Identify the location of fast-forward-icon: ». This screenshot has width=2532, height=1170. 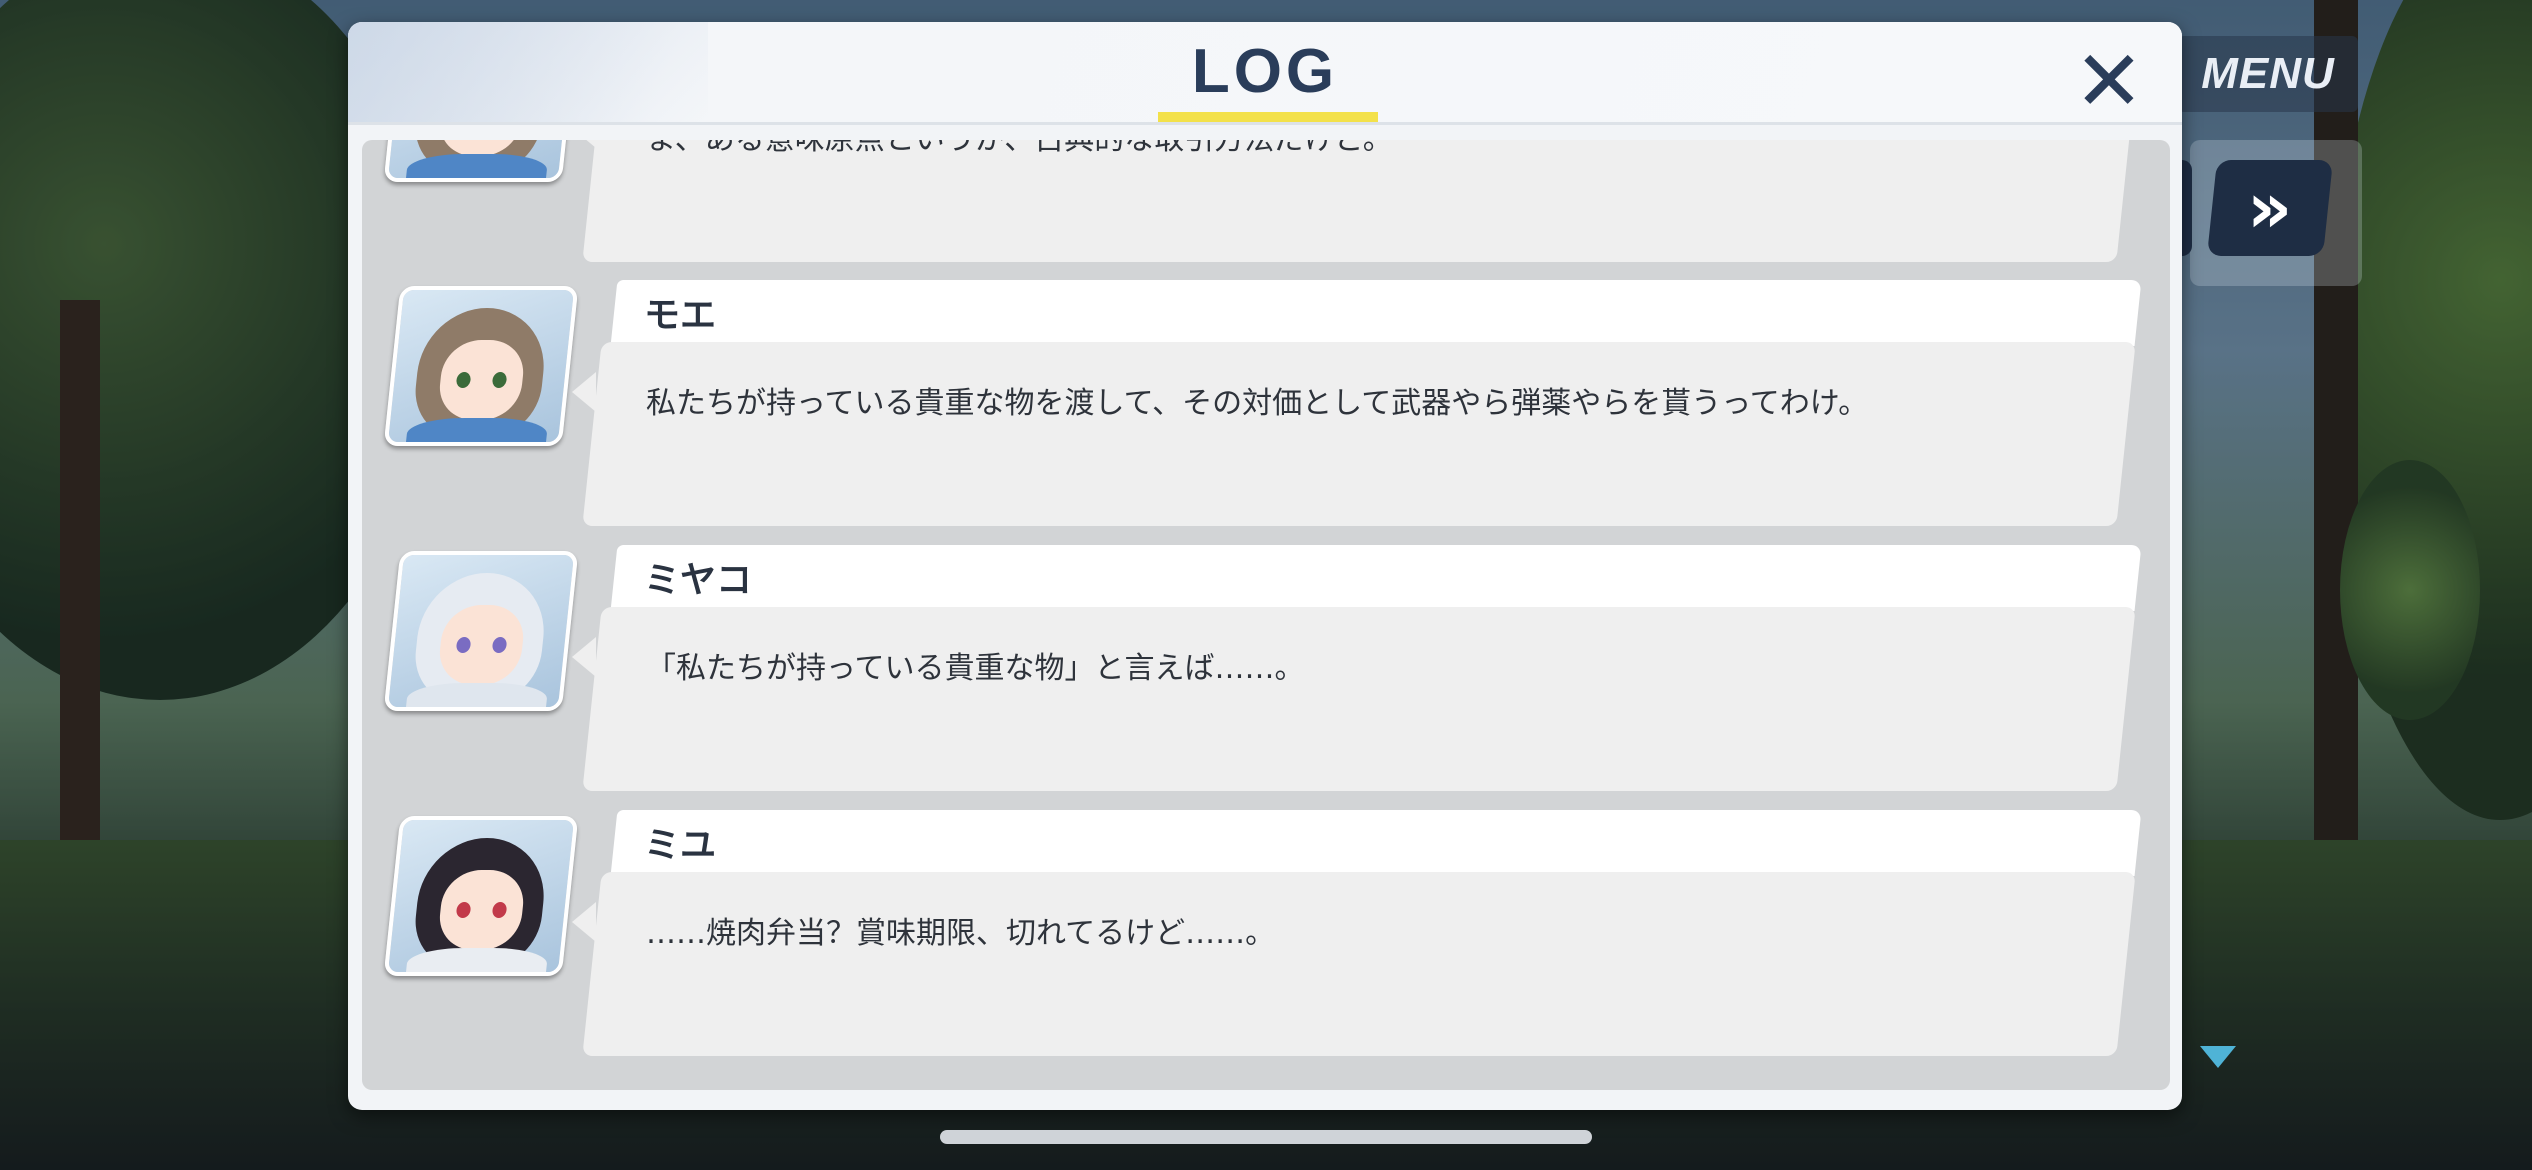
(2270, 208).